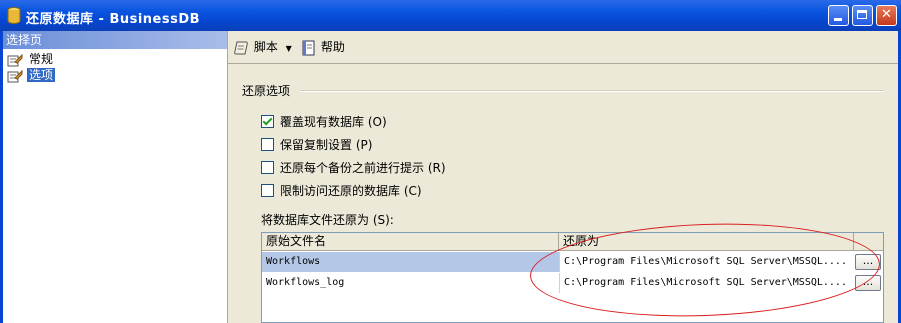 Image resolution: width=901 pixels, height=323 pixels. Describe the element at coordinates (305, 282) in the screenshot. I see `original-filename-cell: Workflows_log` at that location.